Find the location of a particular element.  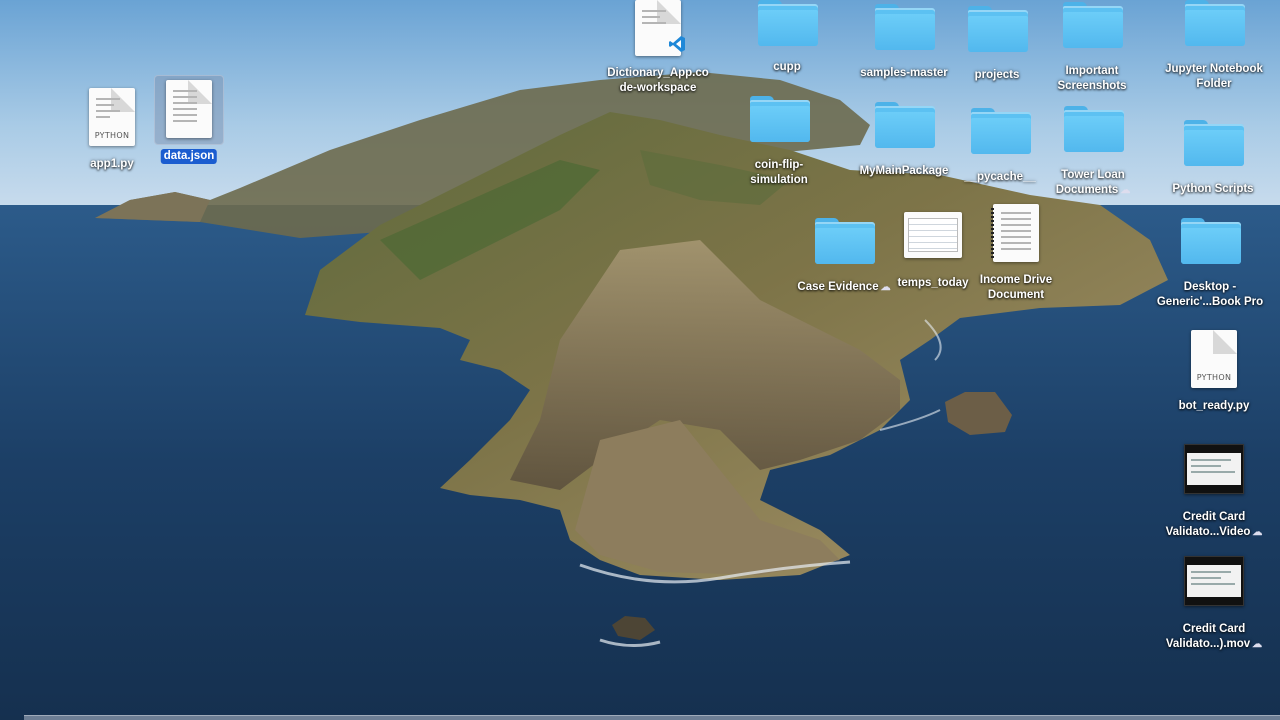

desktop-icon-python-scripts: Python Scripts is located at coordinates (1213, 168).